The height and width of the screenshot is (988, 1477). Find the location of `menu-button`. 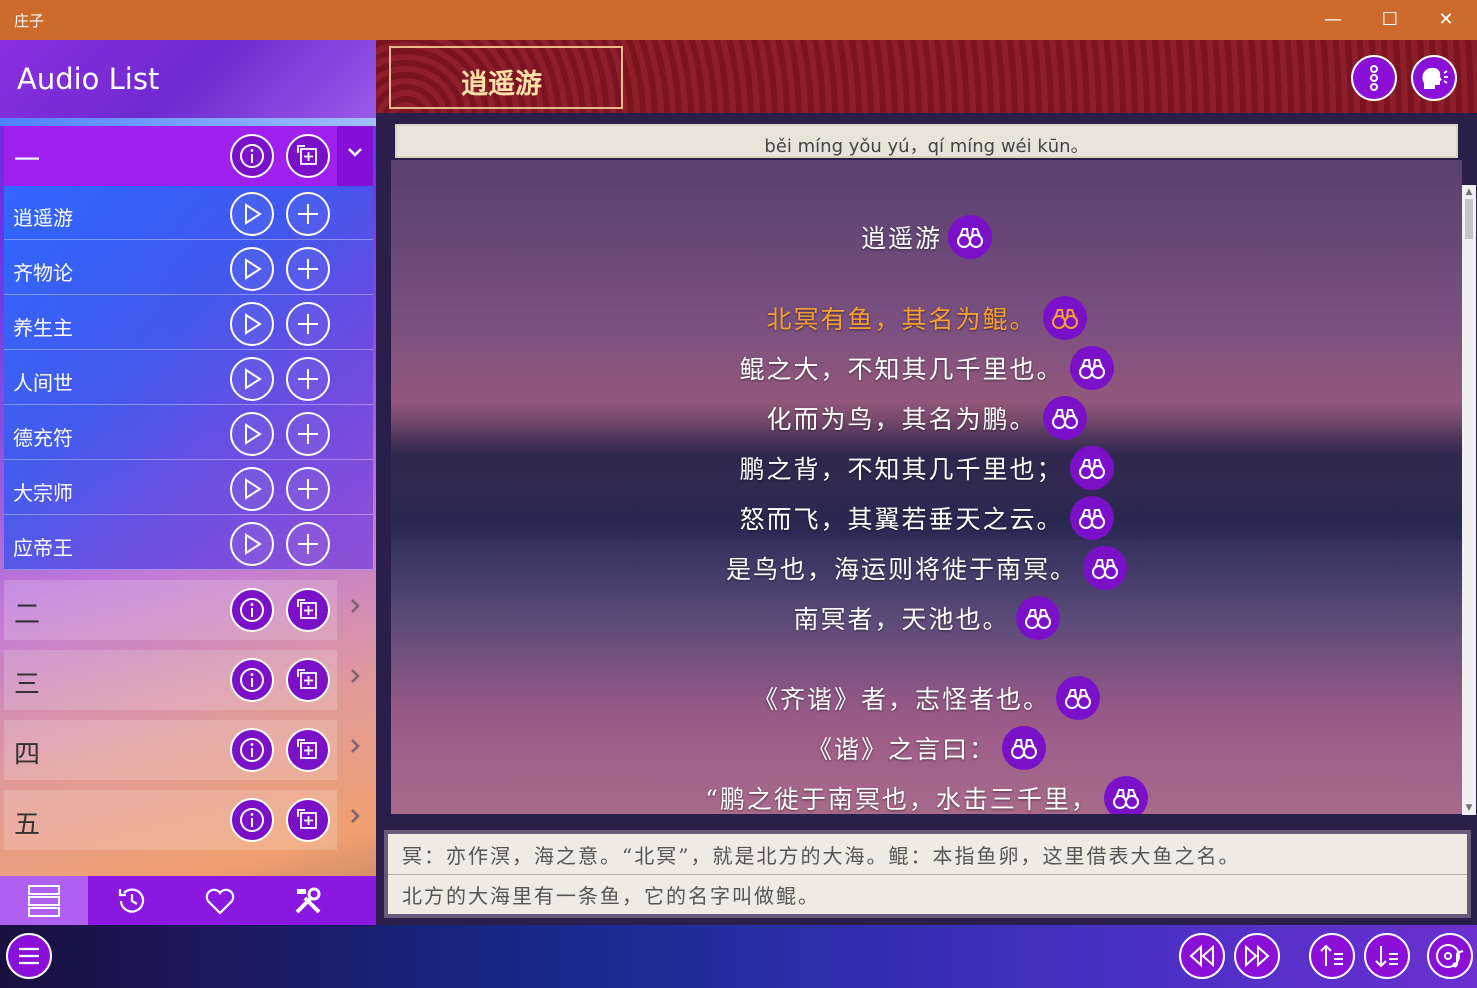

menu-button is located at coordinates (29, 956).